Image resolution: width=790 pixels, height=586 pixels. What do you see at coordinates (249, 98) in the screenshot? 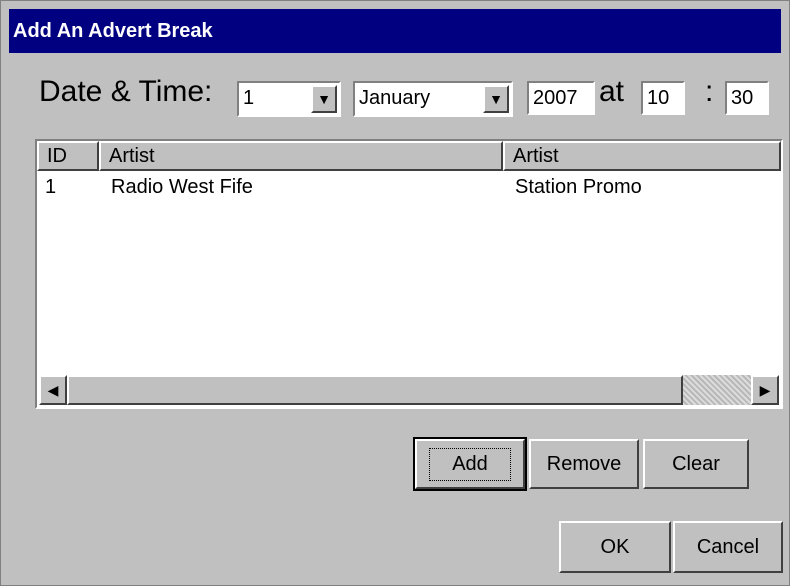
I see `day-value: 1` at bounding box center [249, 98].